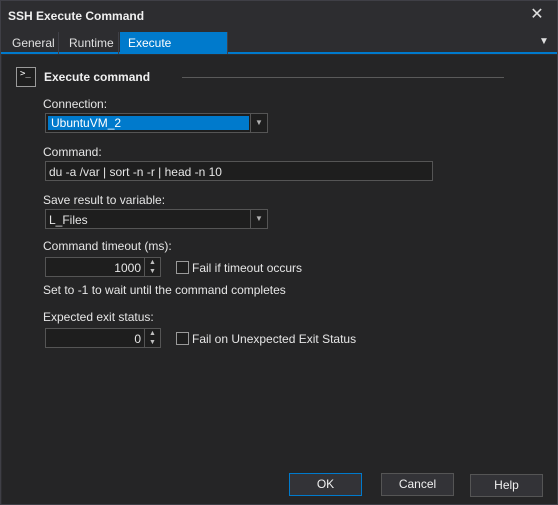  Describe the element at coordinates (417, 484) in the screenshot. I see `cancel-button: Cancel` at that location.